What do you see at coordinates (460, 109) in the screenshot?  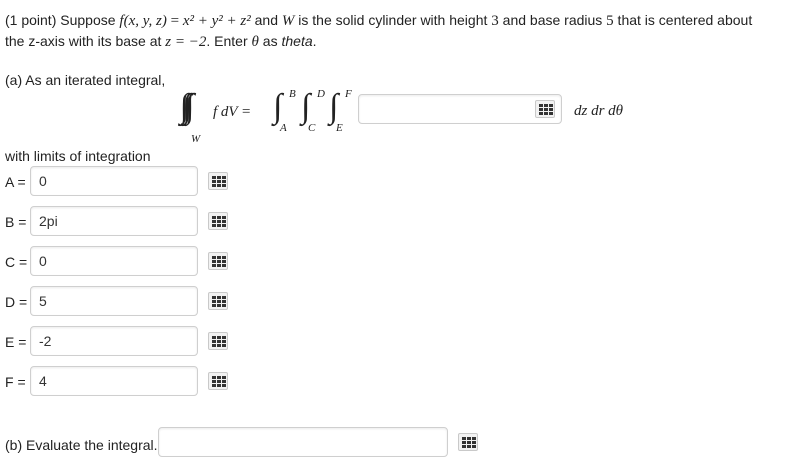 I see `integrand-input` at bounding box center [460, 109].